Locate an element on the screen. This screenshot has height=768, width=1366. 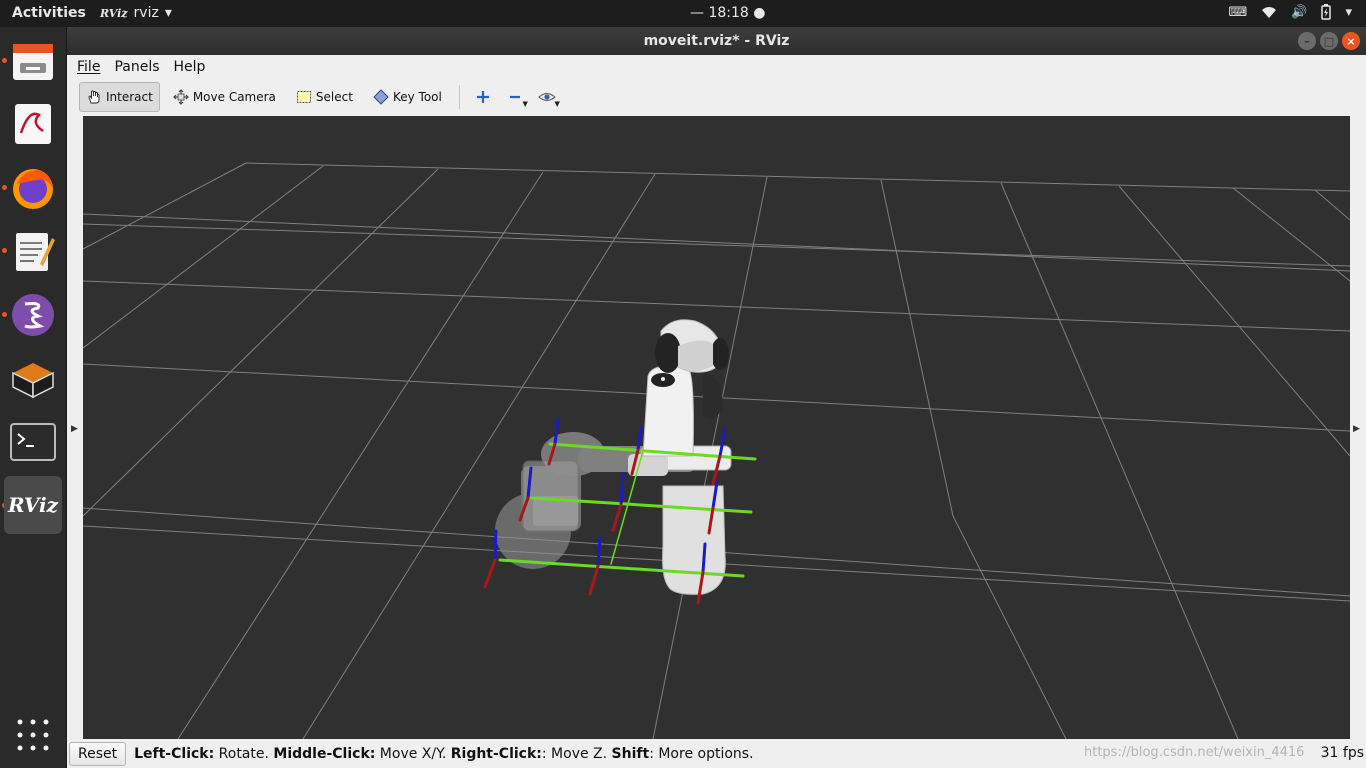
hint-shift-text: : More options. is located at coordinates (701, 753).